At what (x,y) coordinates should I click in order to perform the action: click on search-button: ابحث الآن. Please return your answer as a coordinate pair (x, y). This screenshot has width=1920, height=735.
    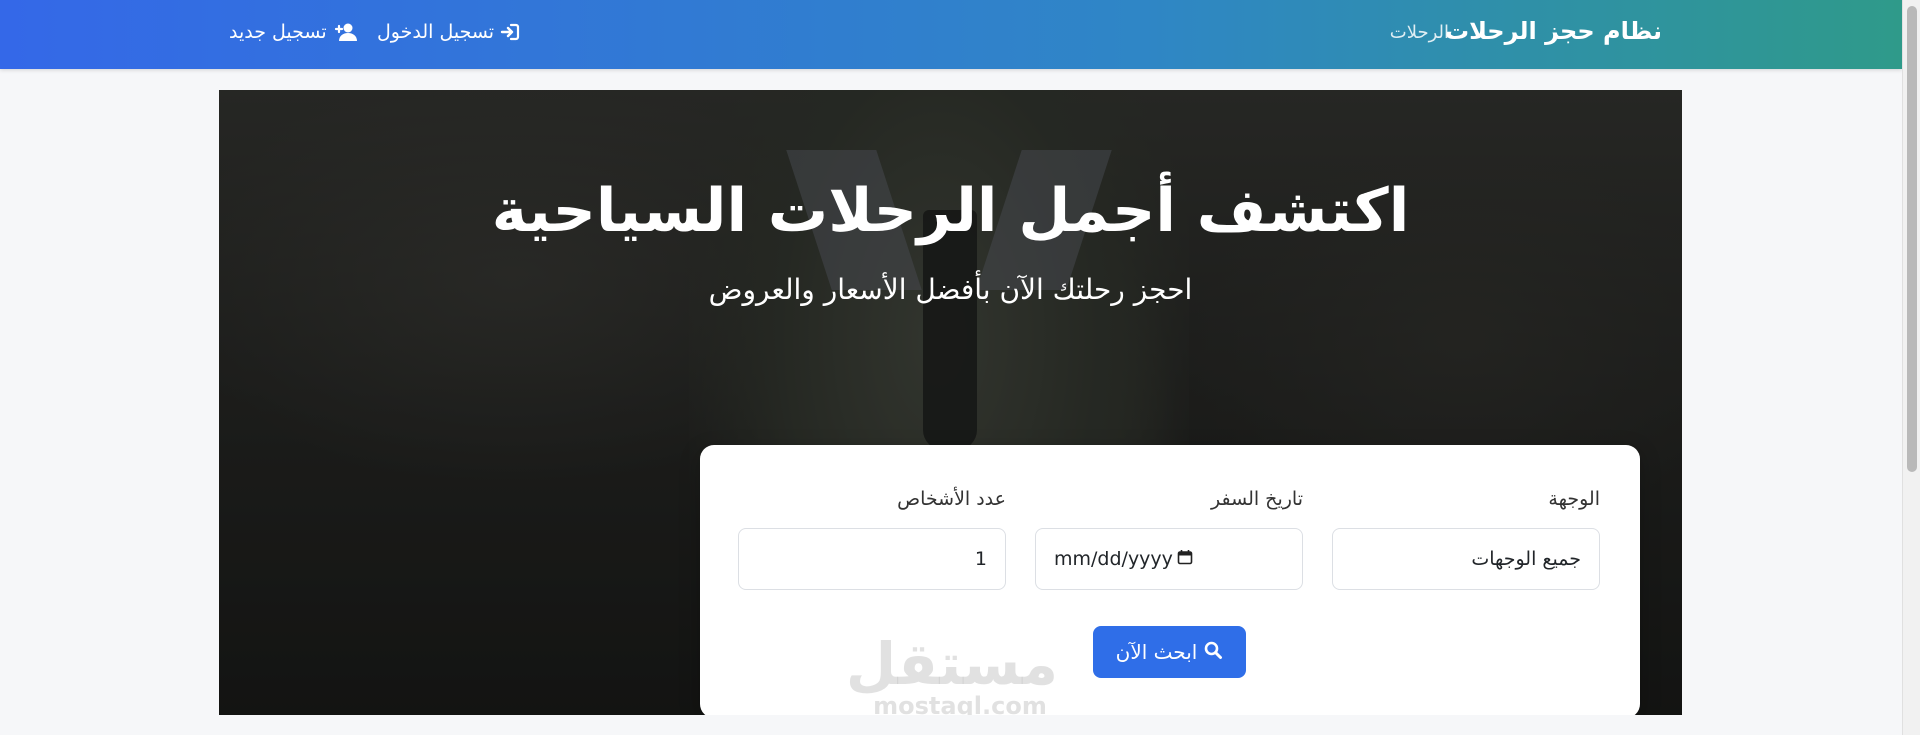
    Looking at the image, I should click on (1169, 652).